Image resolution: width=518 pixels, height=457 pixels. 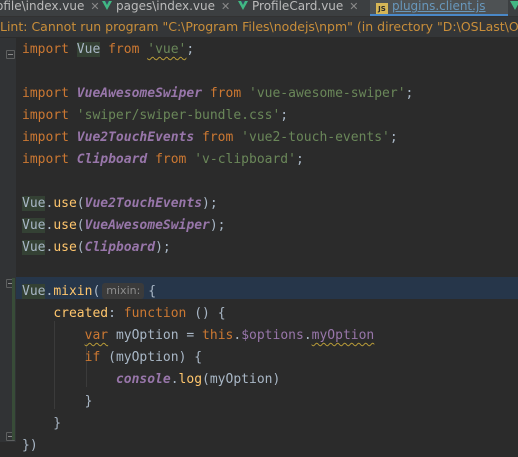 What do you see at coordinates (10, 54) in the screenshot?
I see `fold-icon` at bounding box center [10, 54].